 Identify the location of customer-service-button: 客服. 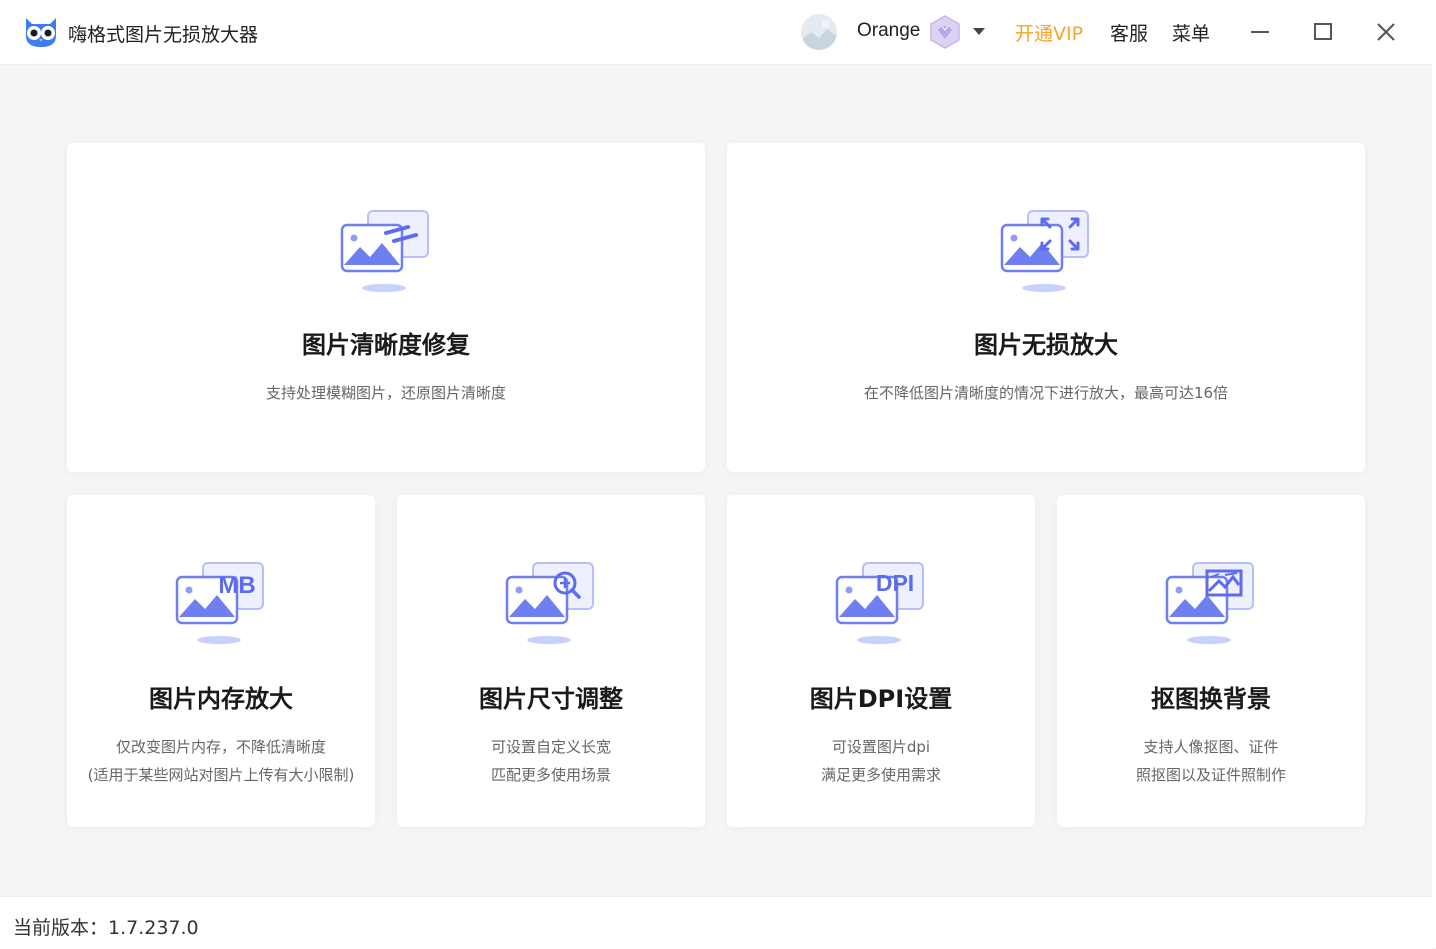
(1129, 32).